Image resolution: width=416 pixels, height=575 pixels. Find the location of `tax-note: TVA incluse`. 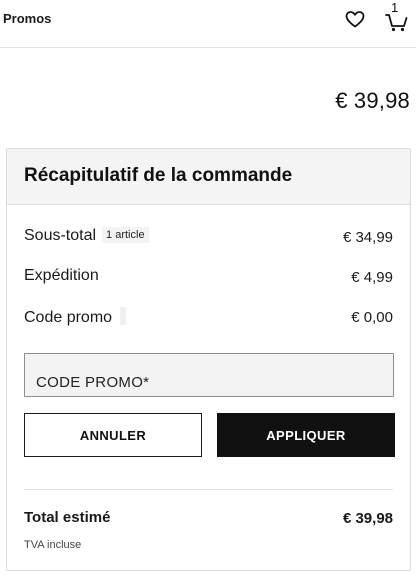

tax-note: TVA incluse is located at coordinates (53, 545).